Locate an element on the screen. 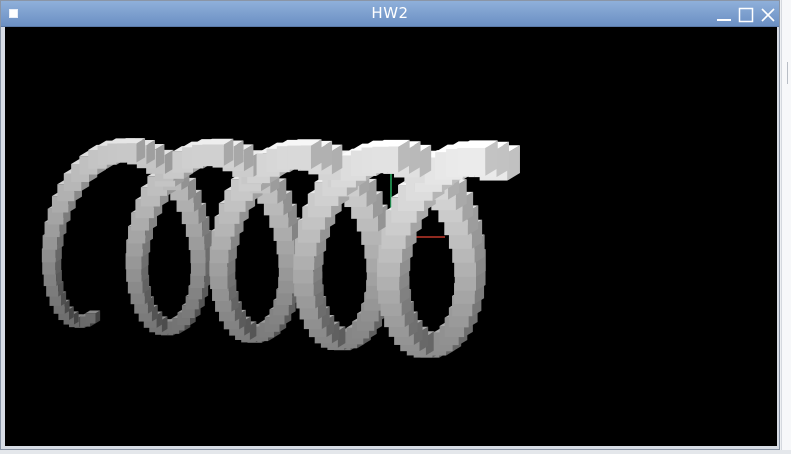 Image resolution: width=791 pixels, height=454 pixels. minimize-icon is located at coordinates (724, 15).